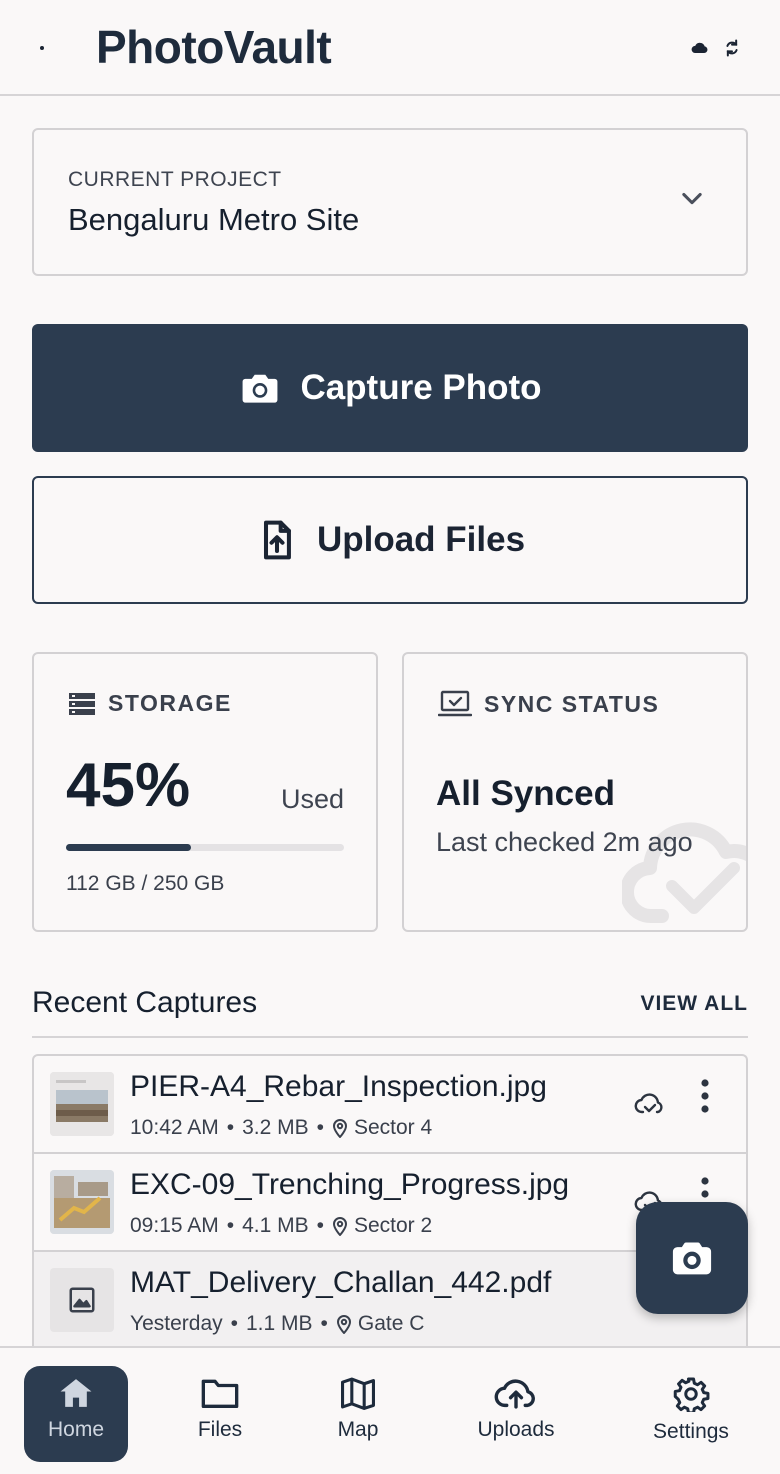 The width and height of the screenshot is (780, 1474). I want to click on upload-files-button: Upload Files, so click(390, 540).